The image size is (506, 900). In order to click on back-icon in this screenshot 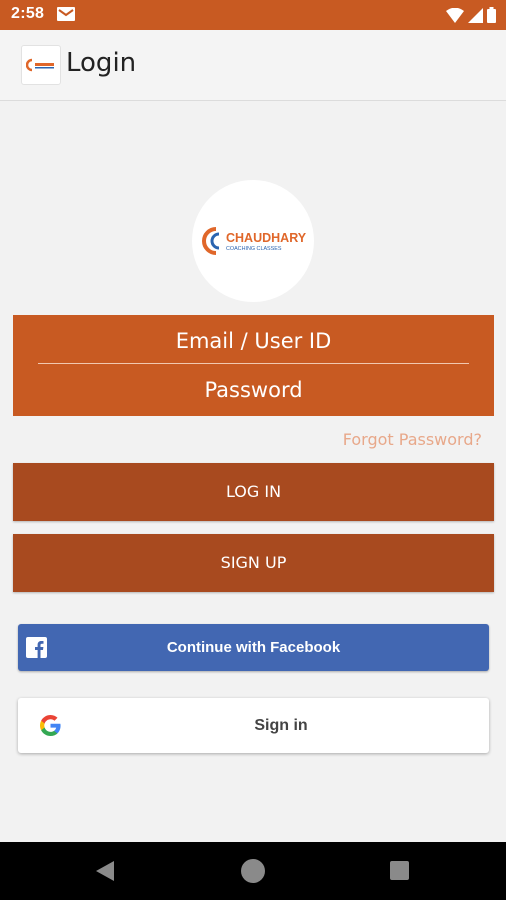, I will do `click(105, 871)`.